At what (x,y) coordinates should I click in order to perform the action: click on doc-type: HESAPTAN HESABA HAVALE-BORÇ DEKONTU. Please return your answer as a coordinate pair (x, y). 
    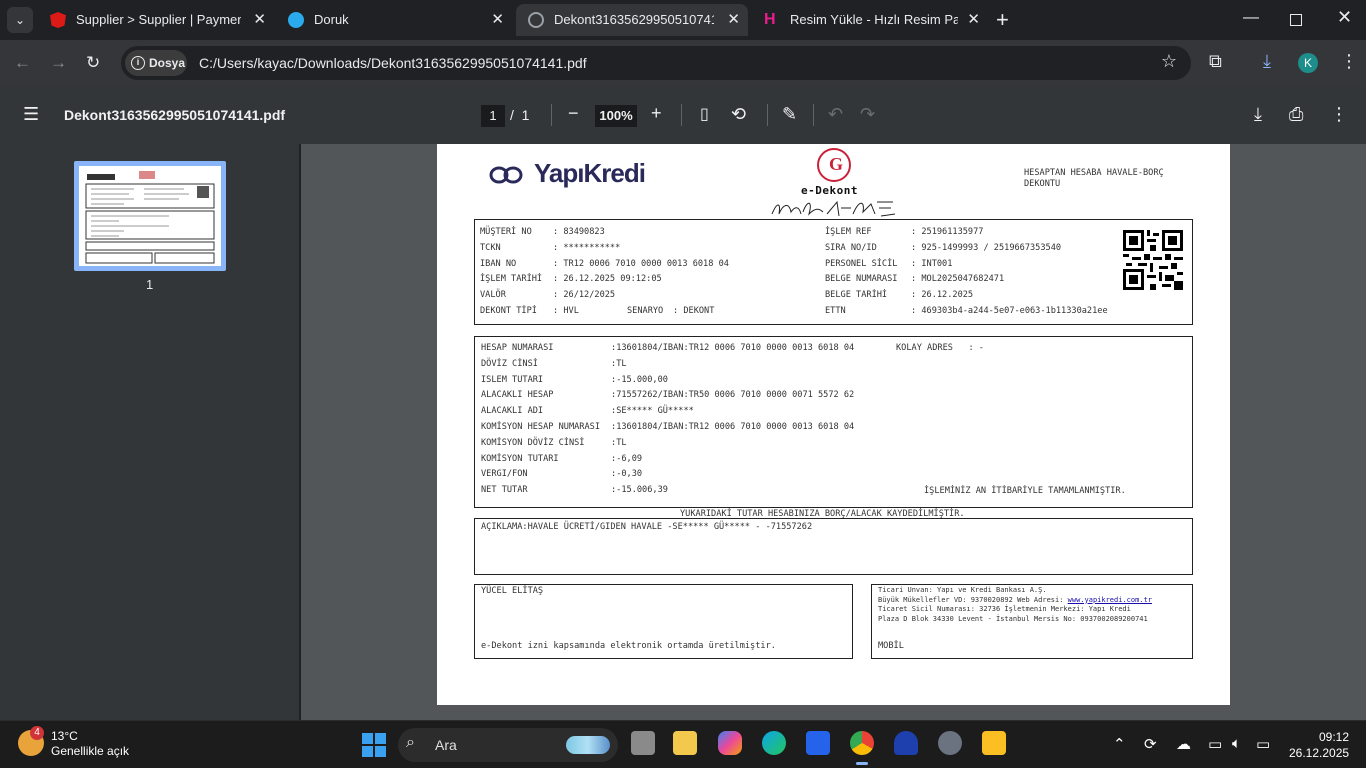
    Looking at the image, I should click on (1094, 178).